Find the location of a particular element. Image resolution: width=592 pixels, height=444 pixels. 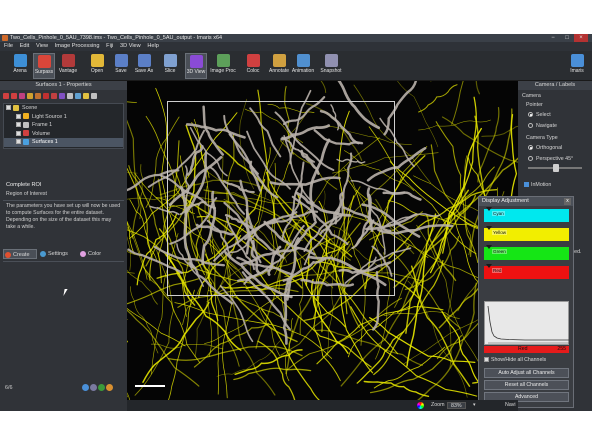

color-wheel-icon is located at coordinates (420, 405).